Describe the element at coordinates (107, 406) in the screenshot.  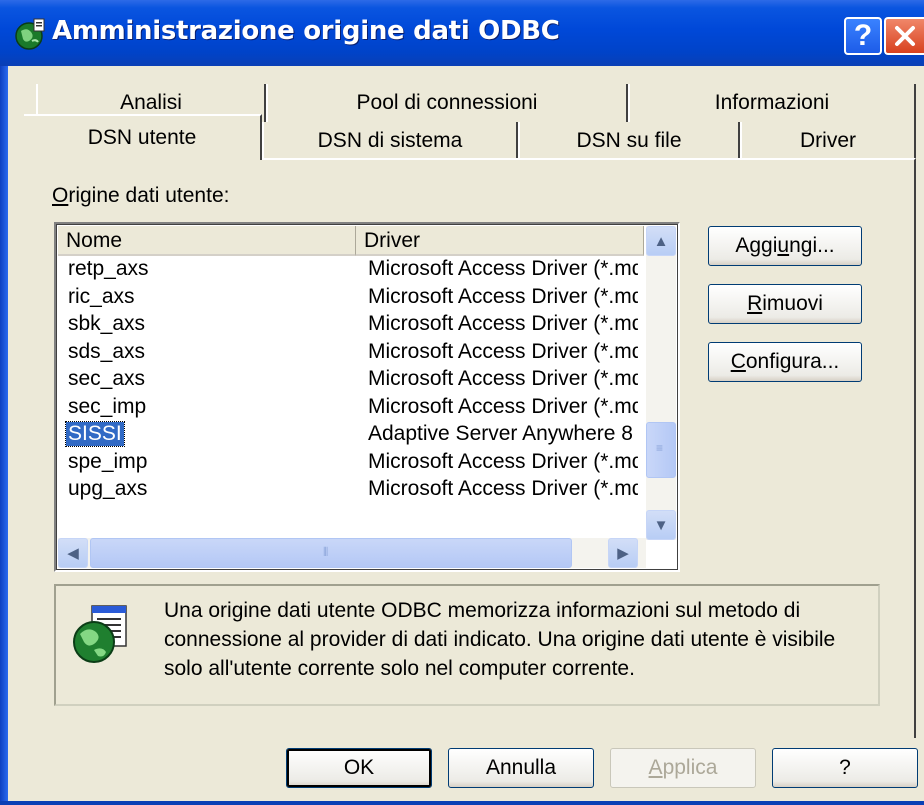
I see `dsn-name: sec_imp` at that location.